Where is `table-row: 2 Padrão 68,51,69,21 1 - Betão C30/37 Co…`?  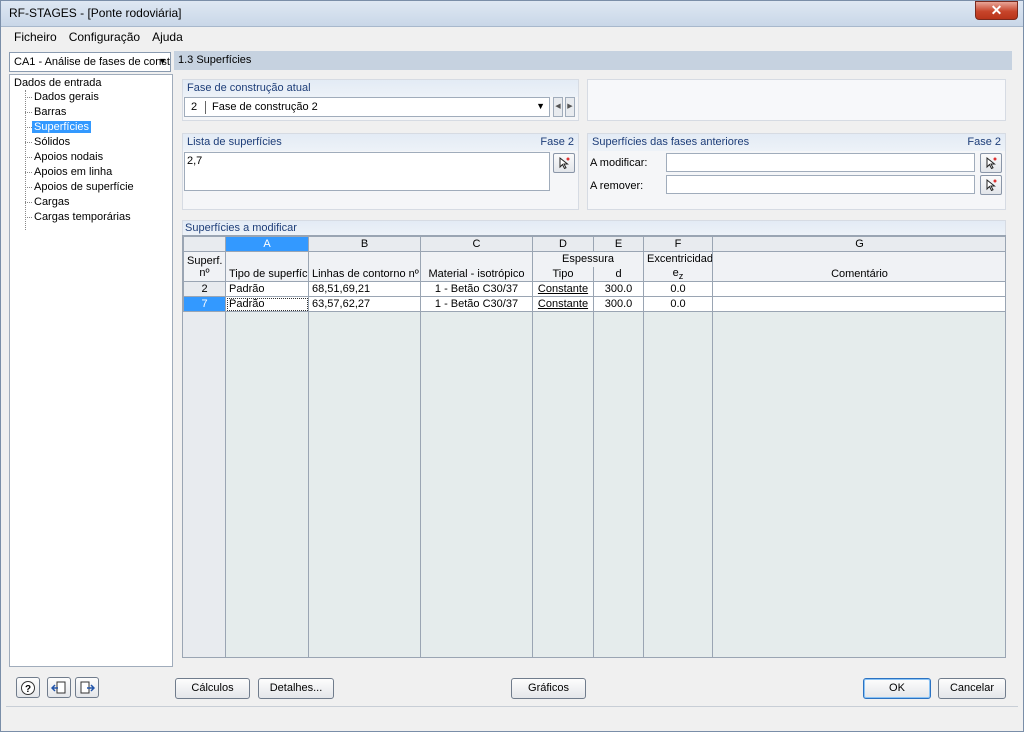
table-row: 2 Padrão 68,51,69,21 1 - Betão C30/37 Co… is located at coordinates (594, 289).